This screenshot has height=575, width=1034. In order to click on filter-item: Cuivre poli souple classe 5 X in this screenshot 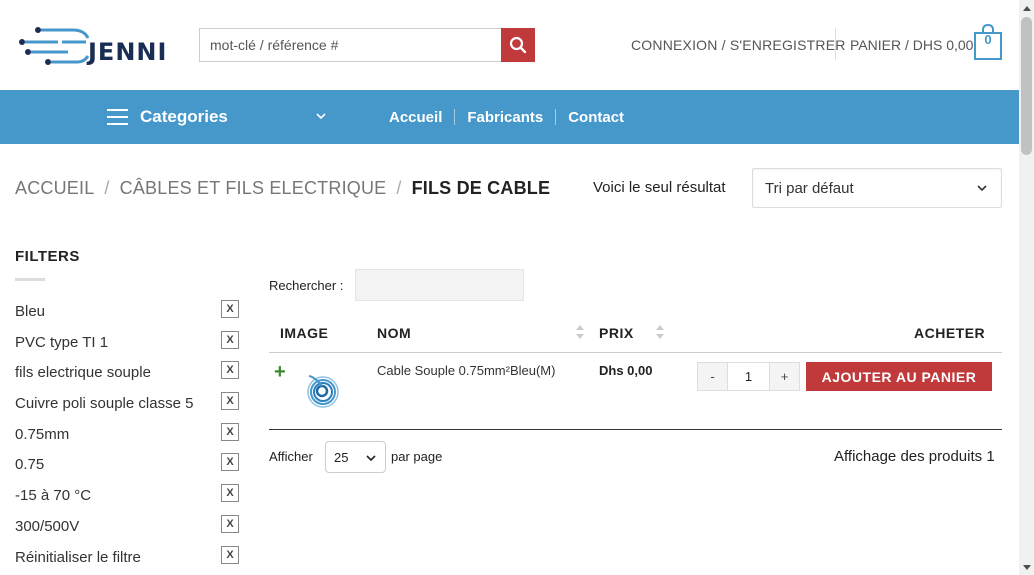, I will do `click(127, 405)`.